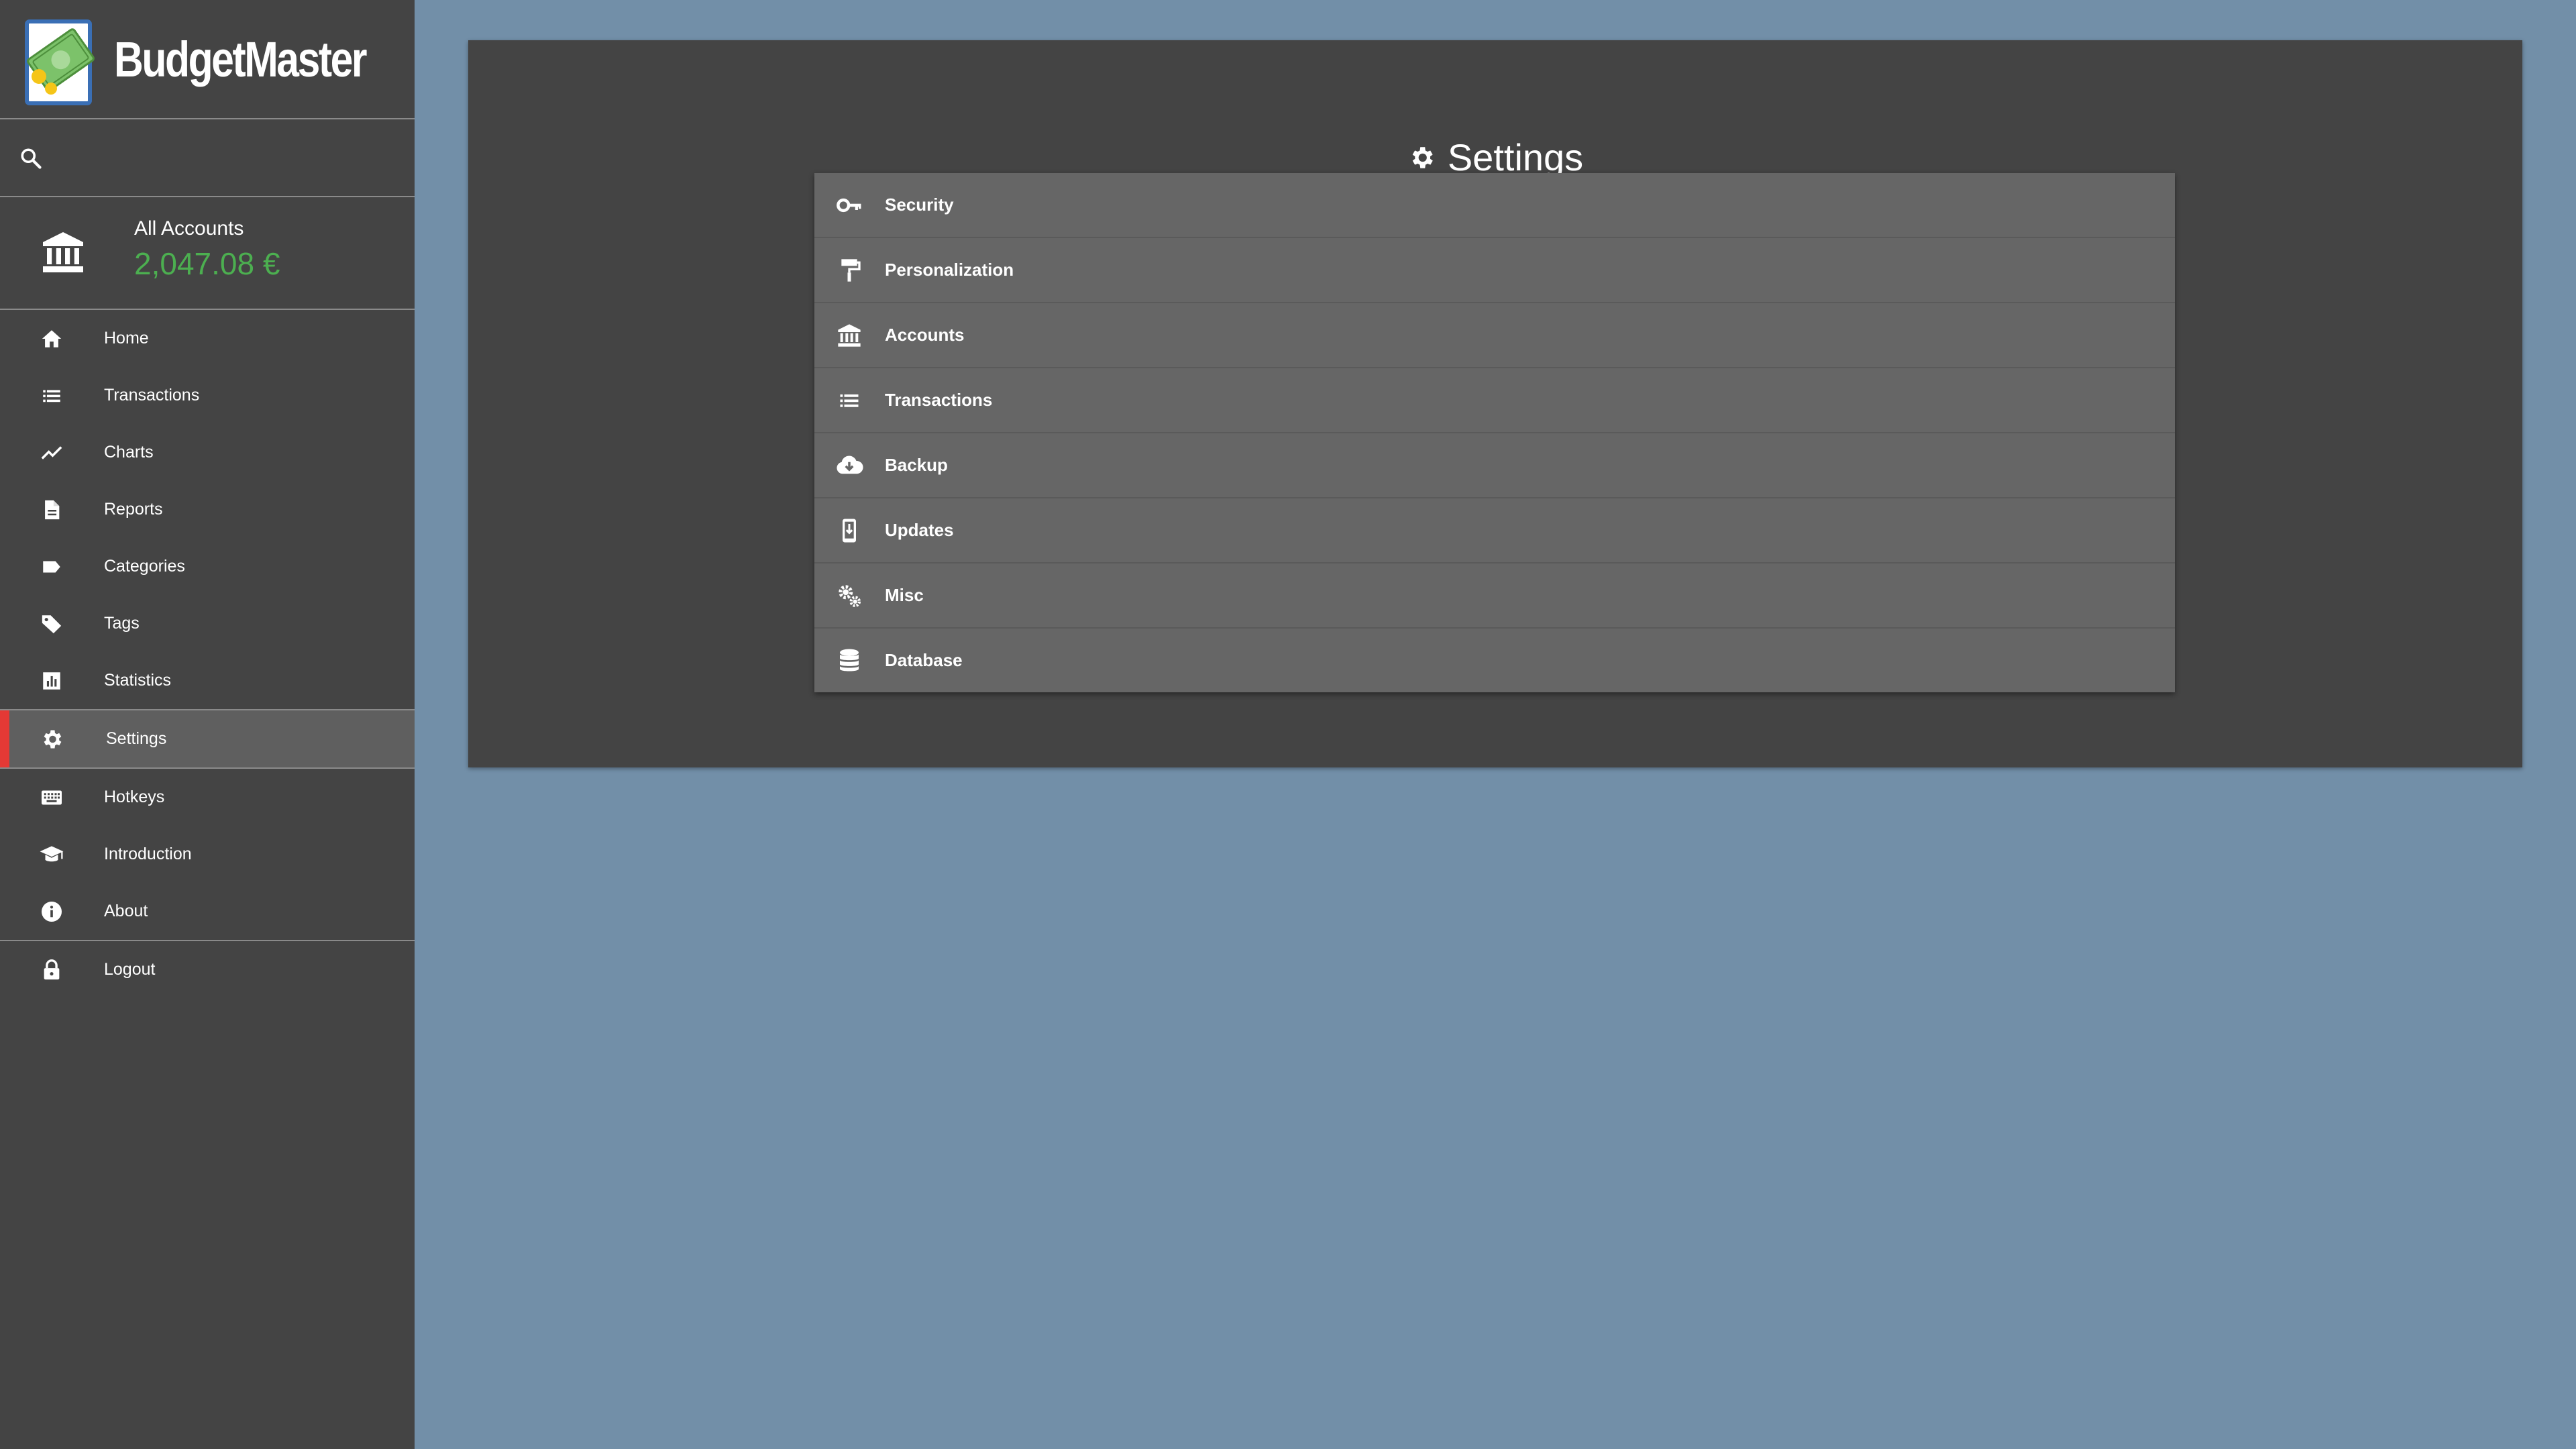 Image resolution: width=2576 pixels, height=1449 pixels. I want to click on sidebar-item-home: Home, so click(207, 338).